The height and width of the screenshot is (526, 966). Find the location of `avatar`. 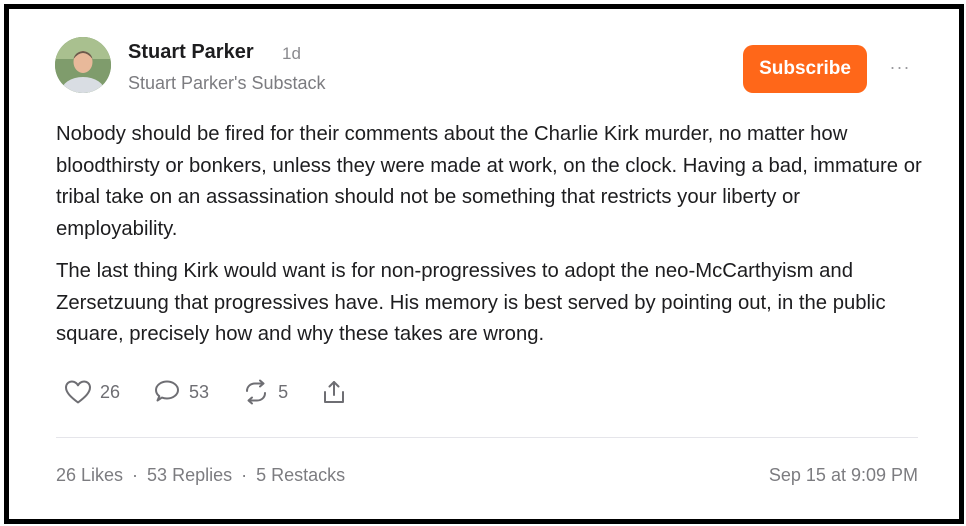

avatar is located at coordinates (83, 65).